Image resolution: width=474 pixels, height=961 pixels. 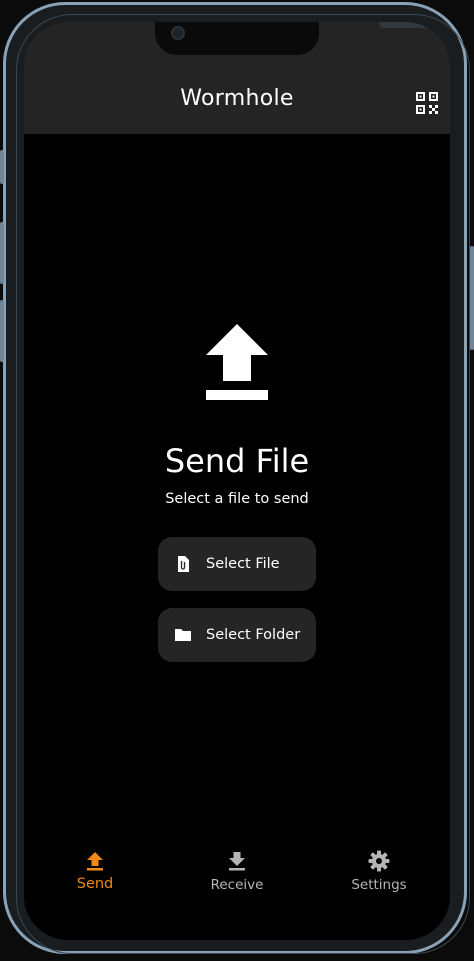 What do you see at coordinates (379, 885) in the screenshot?
I see `nav-settings-label: Settings` at bounding box center [379, 885].